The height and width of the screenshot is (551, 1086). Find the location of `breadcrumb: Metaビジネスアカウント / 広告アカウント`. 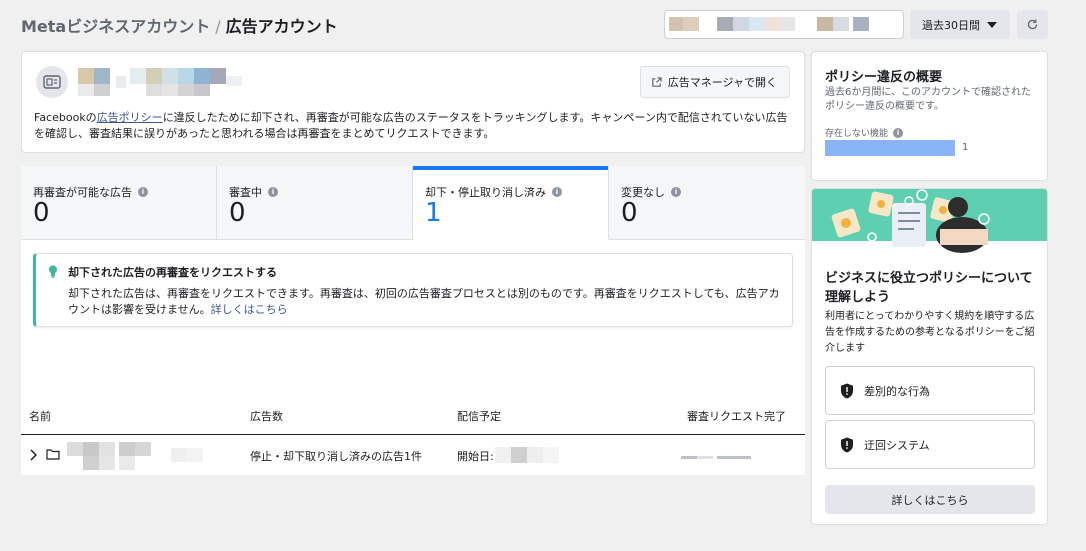

breadcrumb: Metaビジネスアカウント / 広告アカウント is located at coordinates (179, 25).